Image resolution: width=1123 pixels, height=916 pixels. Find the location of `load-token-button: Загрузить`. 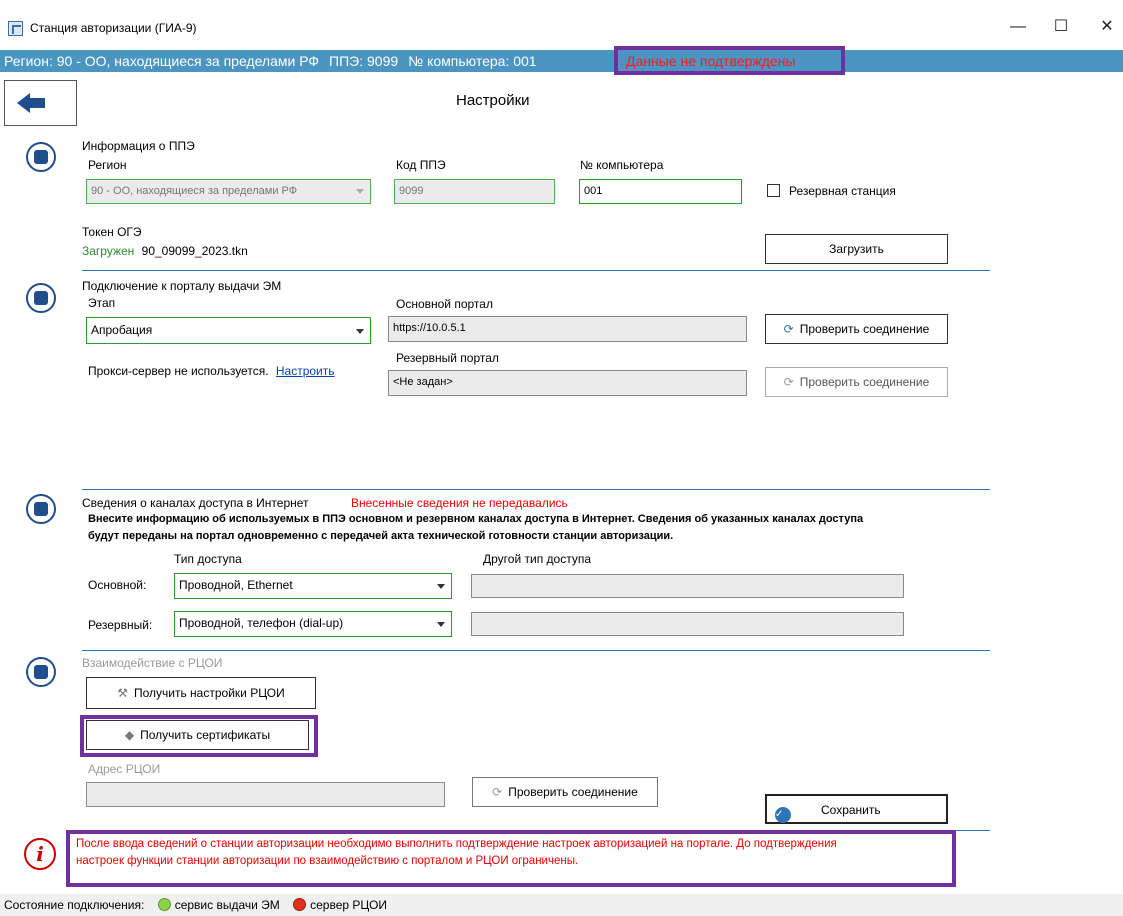

load-token-button: Загрузить is located at coordinates (856, 249).